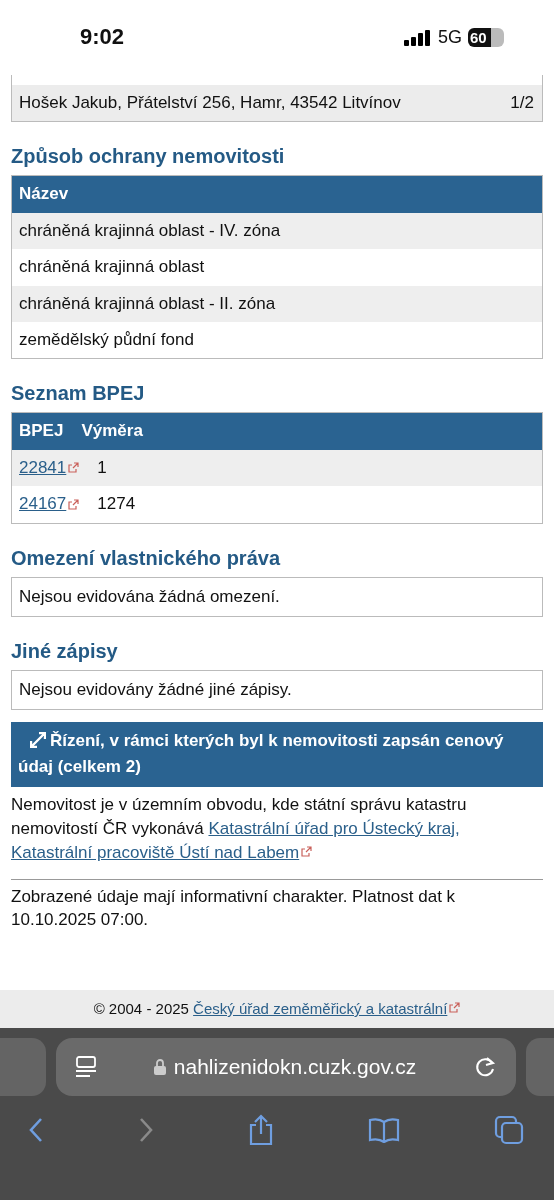 This screenshot has height=1200, width=554. What do you see at coordinates (295, 1067) in the screenshot?
I see `url-text: nahlizenidokn.cuzk.gov.cz` at bounding box center [295, 1067].